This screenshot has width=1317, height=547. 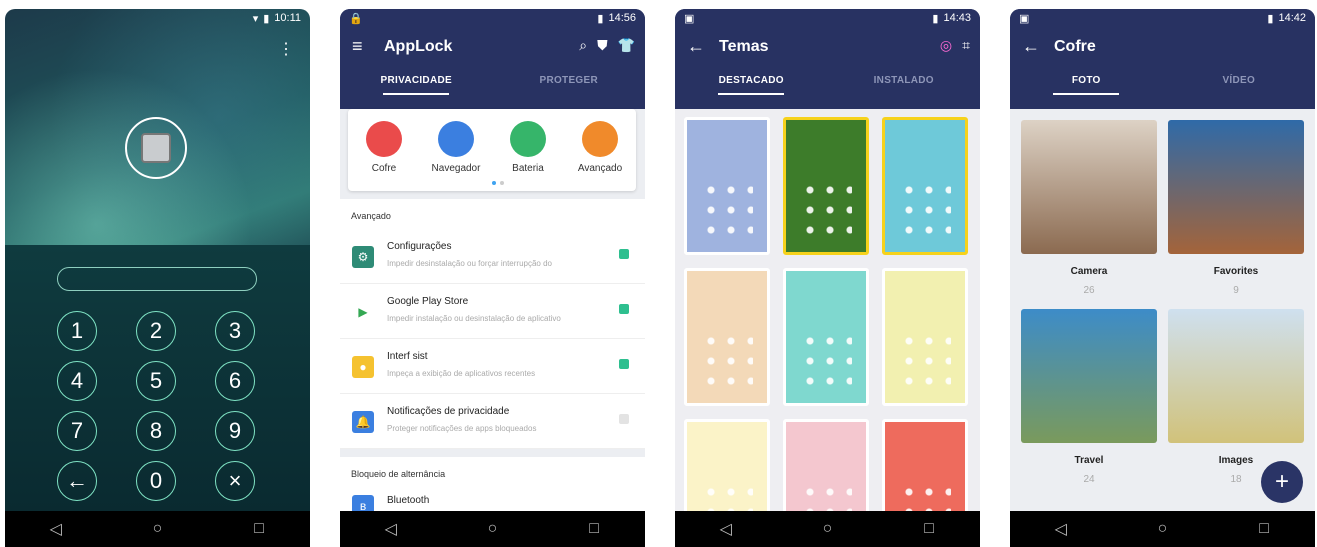 I want to click on keypad-key: 8, so click(x=156, y=431).